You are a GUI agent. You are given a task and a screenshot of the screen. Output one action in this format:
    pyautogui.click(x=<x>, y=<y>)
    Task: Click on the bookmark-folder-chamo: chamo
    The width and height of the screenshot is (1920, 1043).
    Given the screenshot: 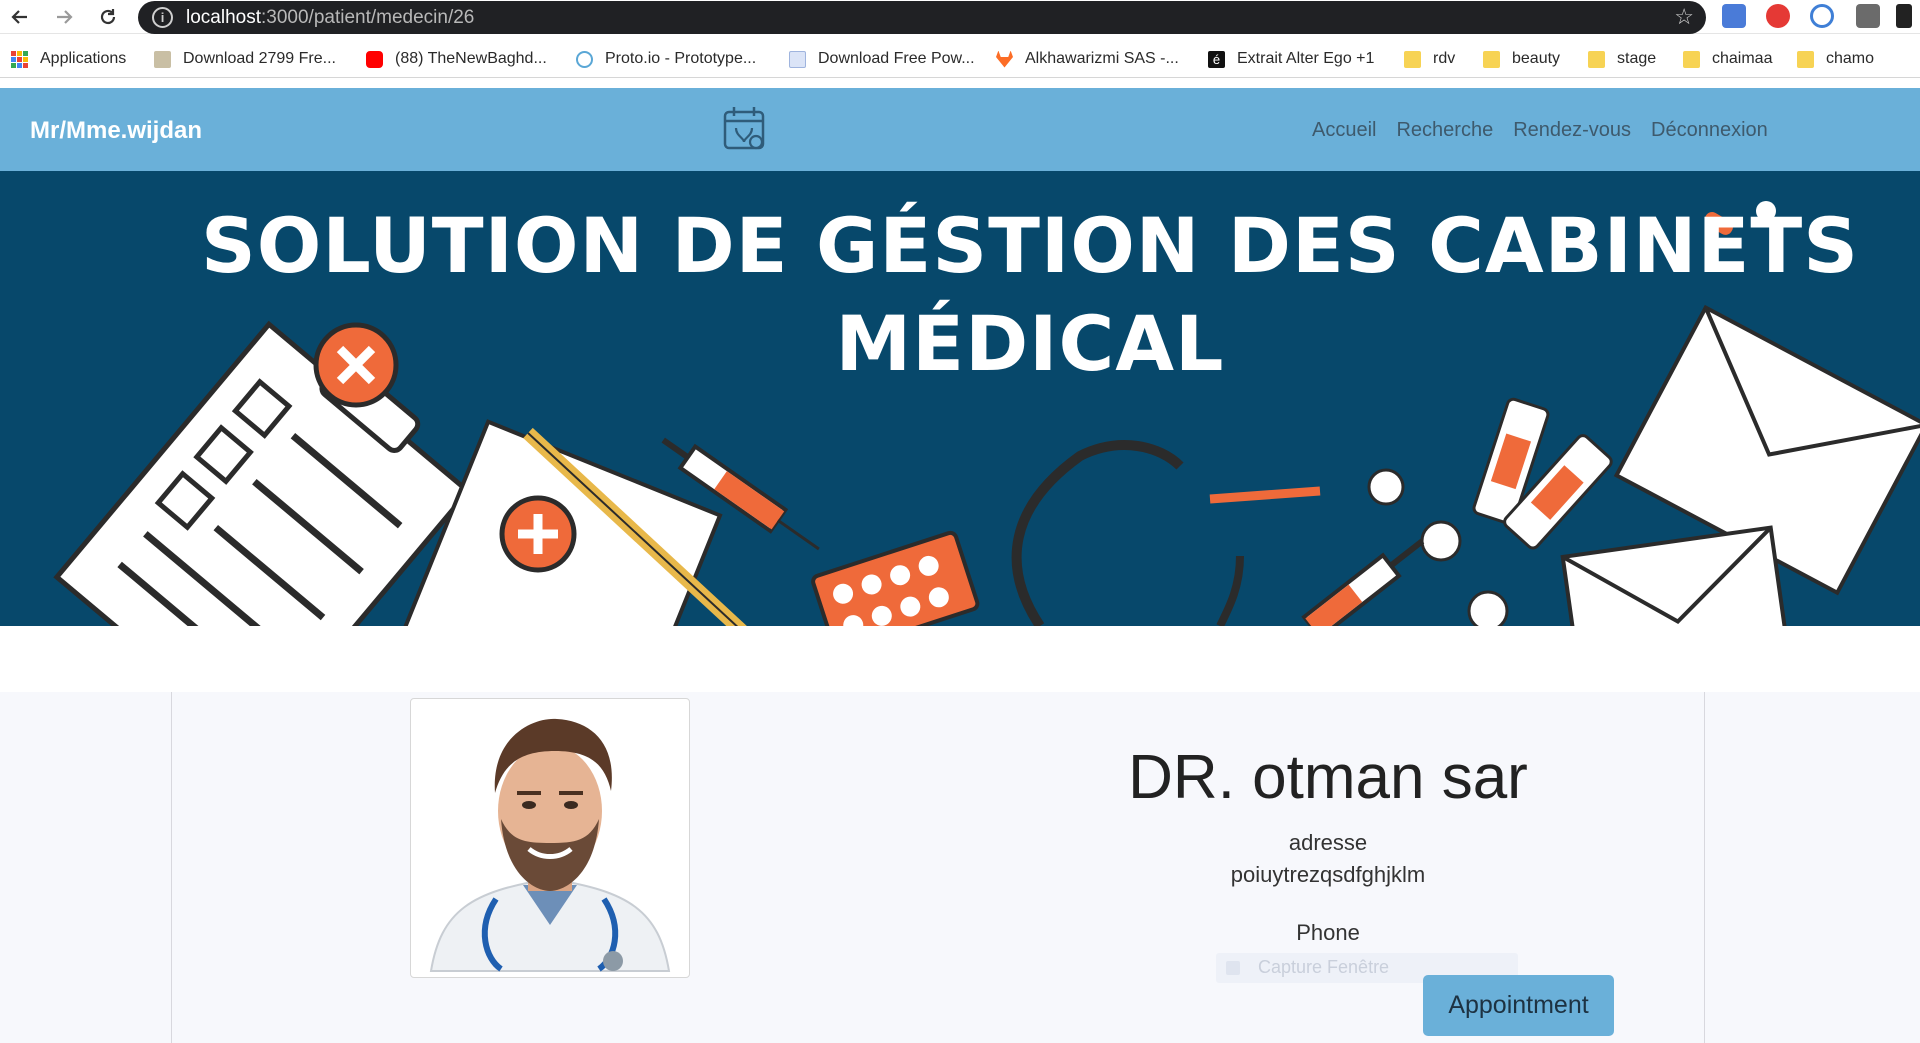 What is the action you would take?
    pyautogui.click(x=1835, y=59)
    